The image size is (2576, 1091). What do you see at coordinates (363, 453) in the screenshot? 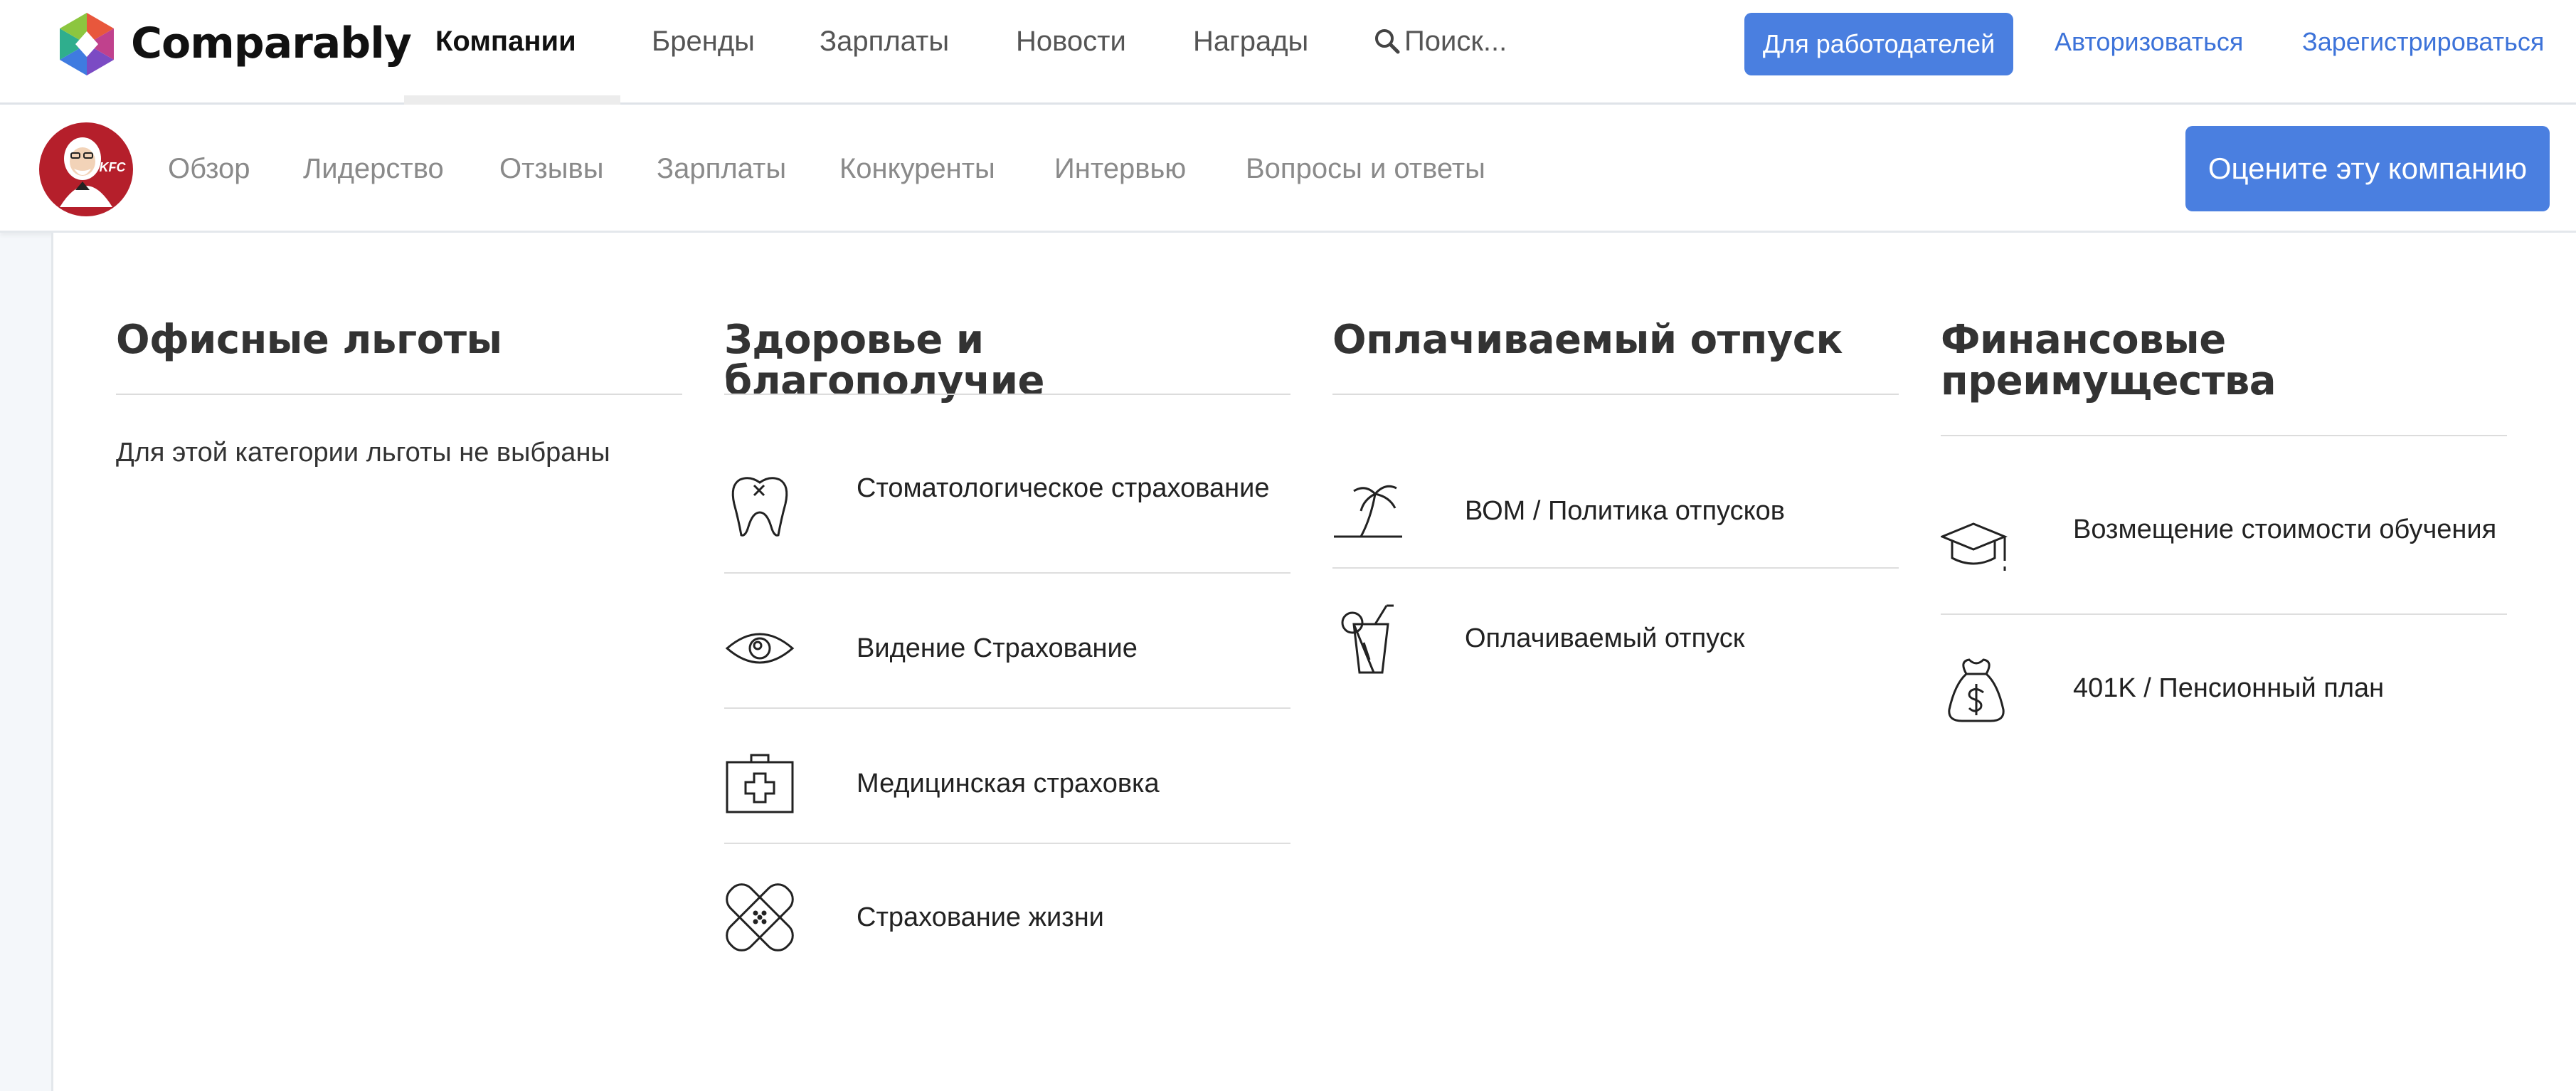
I see `empty-category-text: Для этой категории льготы не выбраны` at bounding box center [363, 453].